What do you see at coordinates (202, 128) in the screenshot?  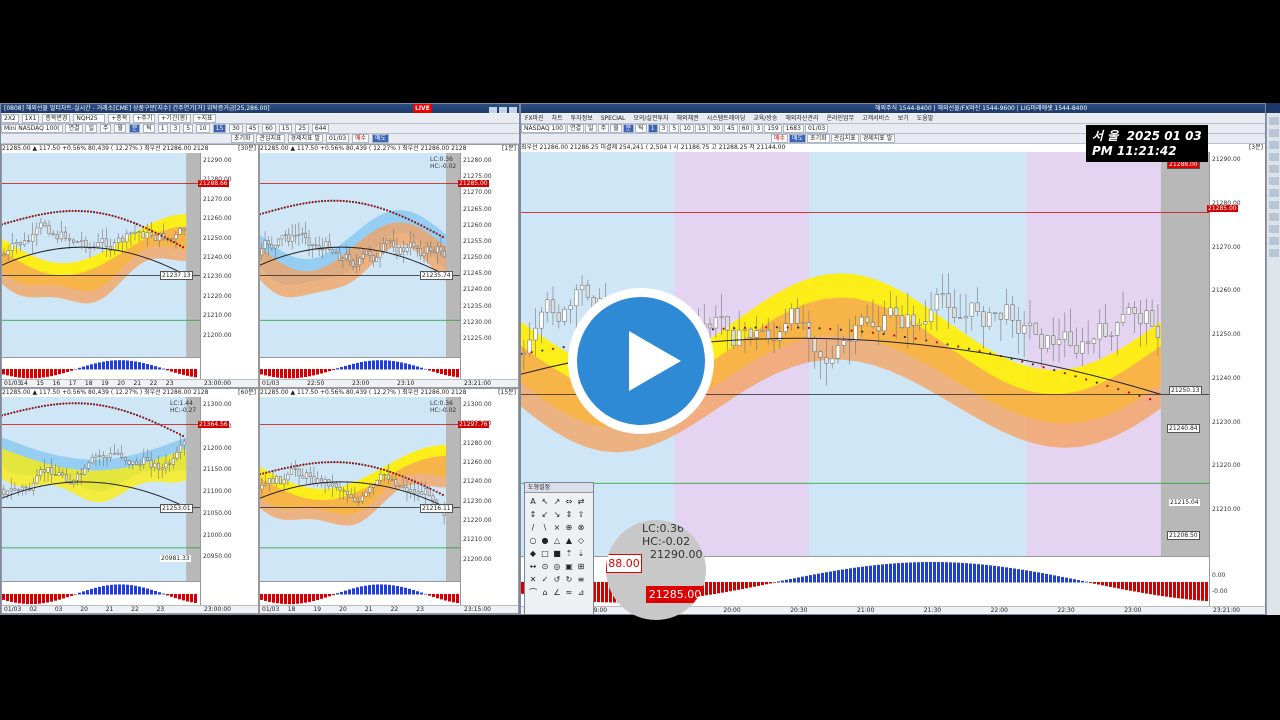 I see `interval-10: 10` at bounding box center [202, 128].